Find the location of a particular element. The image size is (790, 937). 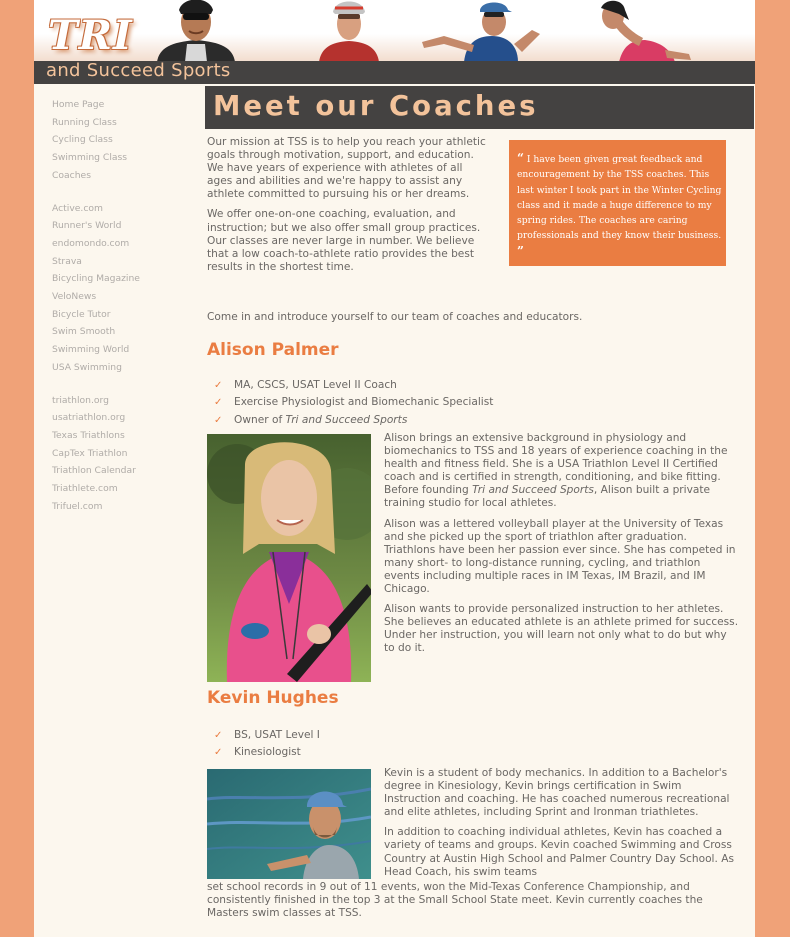

sidebar-link-active: Active.com is located at coordinates (127, 209).